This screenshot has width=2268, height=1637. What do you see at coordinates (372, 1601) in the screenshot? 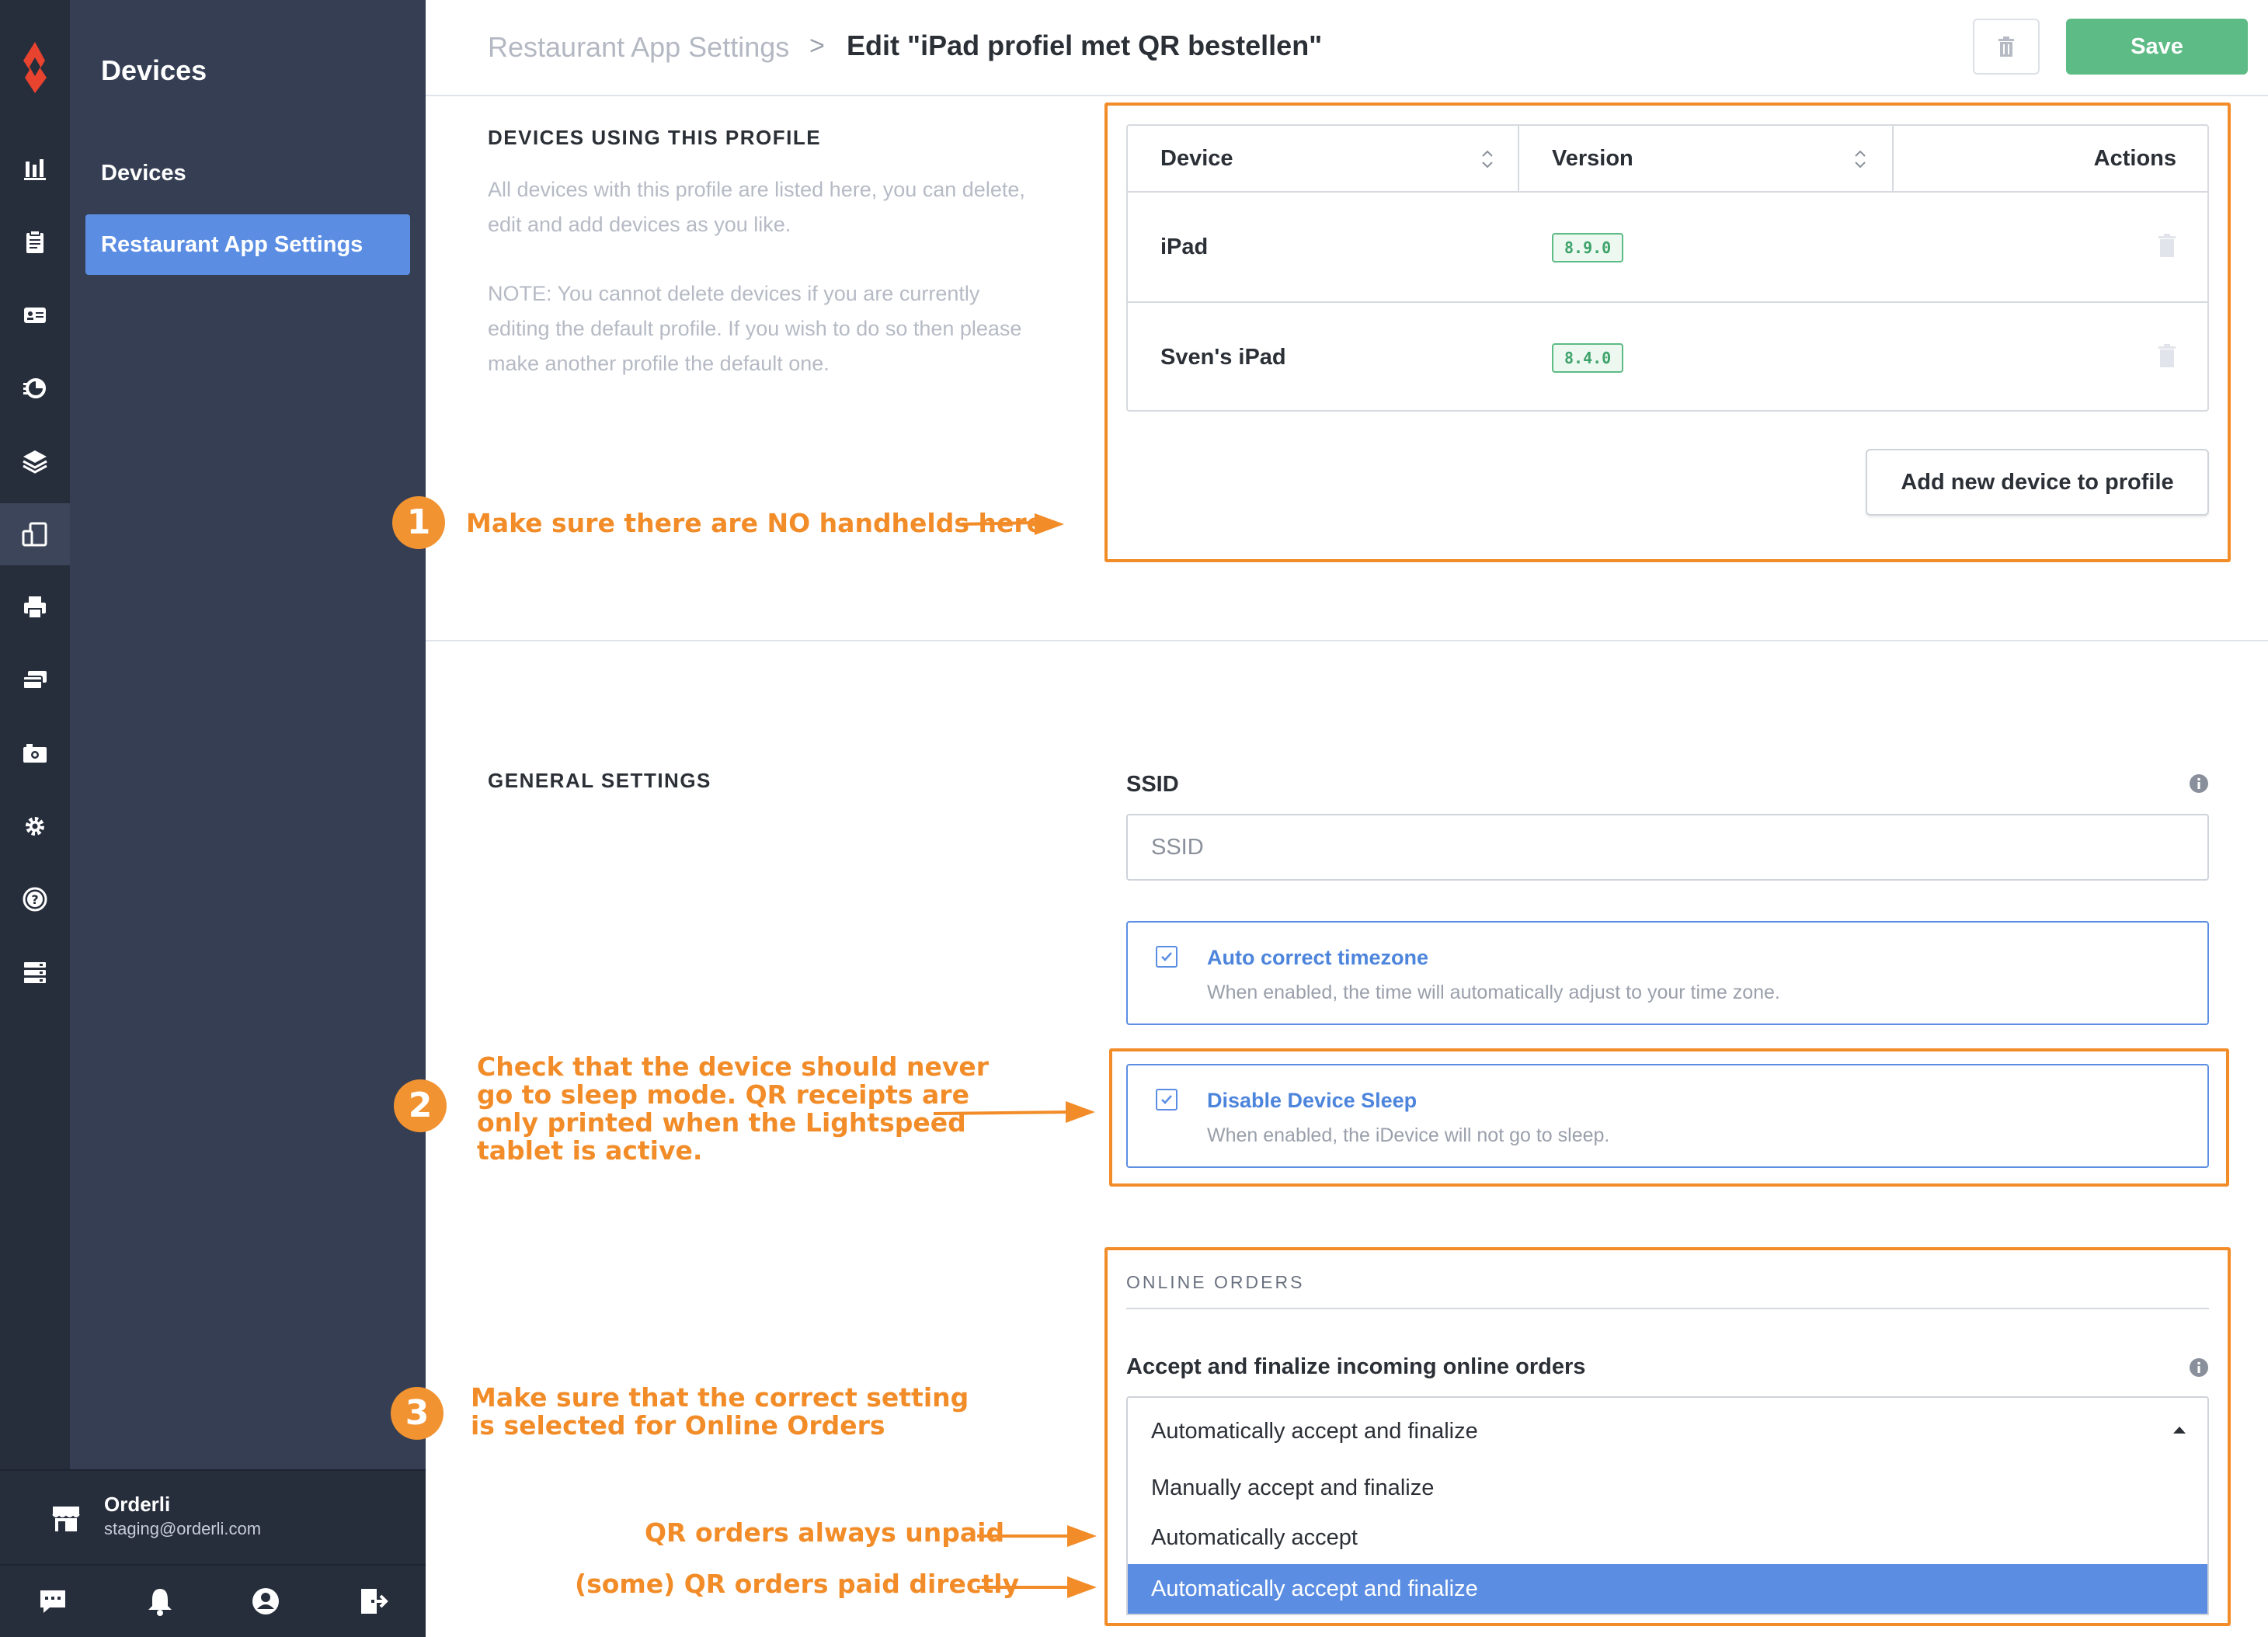
I see `logout-icon` at bounding box center [372, 1601].